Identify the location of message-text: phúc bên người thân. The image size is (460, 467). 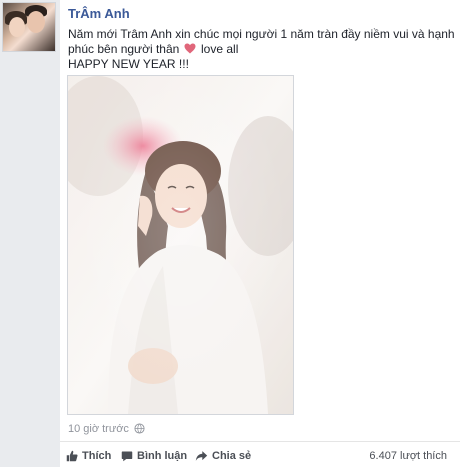
(124, 49).